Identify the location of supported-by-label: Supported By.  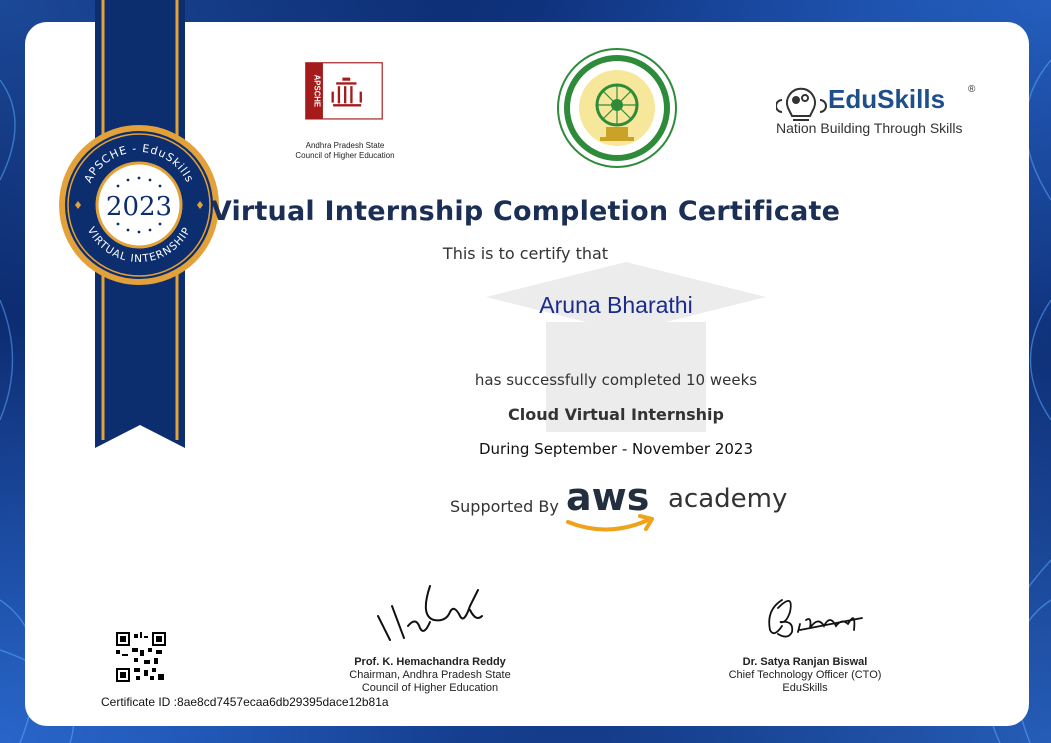
(504, 506).